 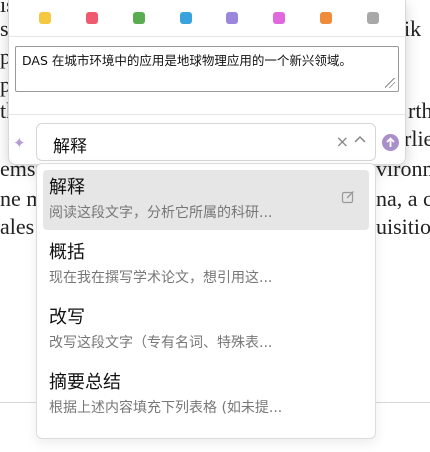 I want to click on doc-line: ik, so click(x=413, y=28).